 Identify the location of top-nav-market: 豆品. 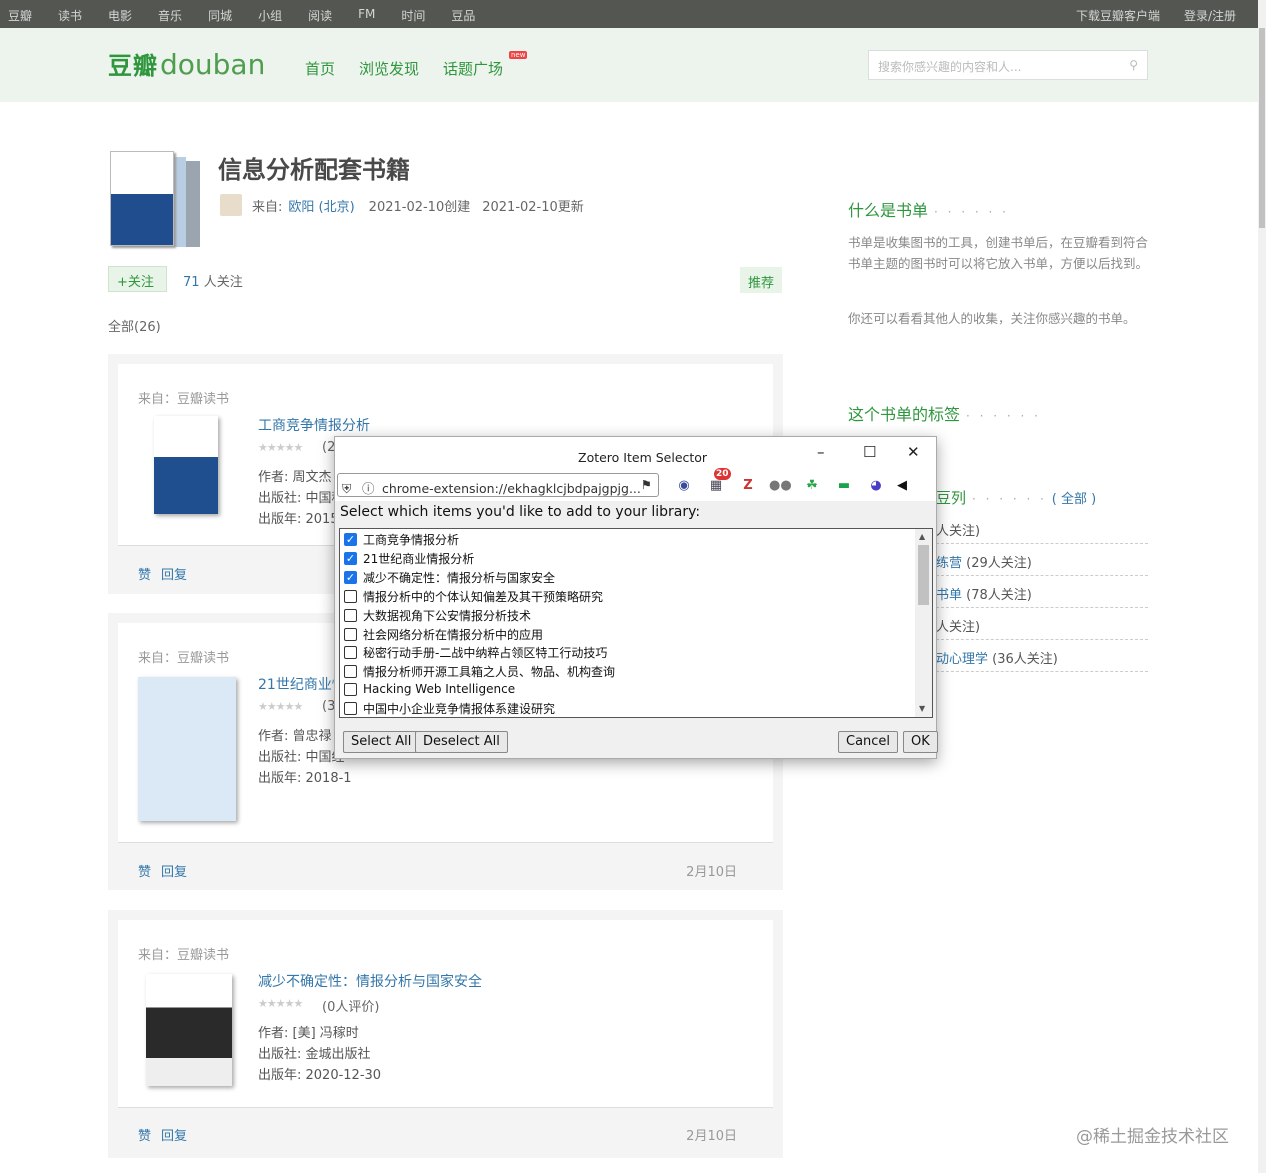
(463, 15).